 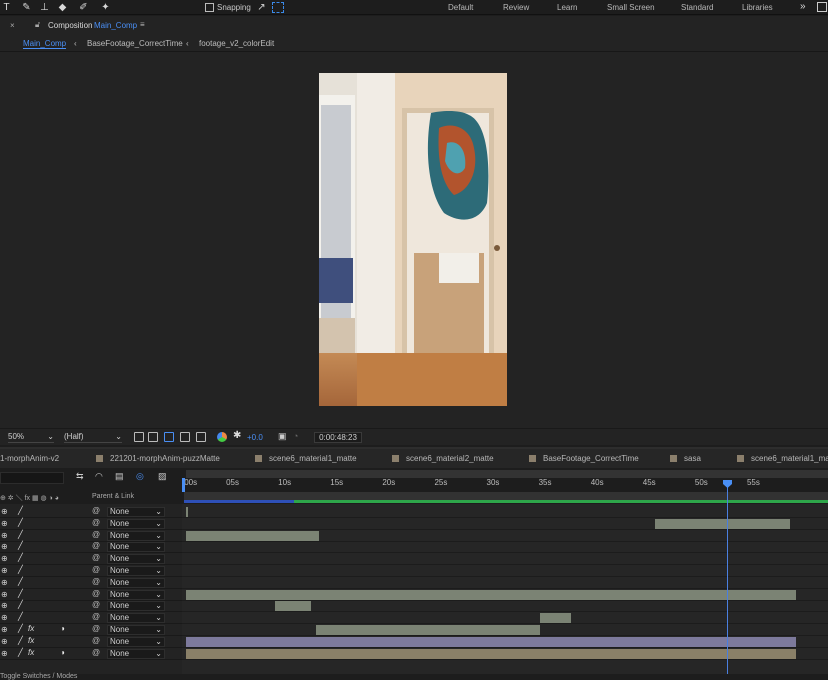 I want to click on color-channels-icon, so click(x=222, y=437).